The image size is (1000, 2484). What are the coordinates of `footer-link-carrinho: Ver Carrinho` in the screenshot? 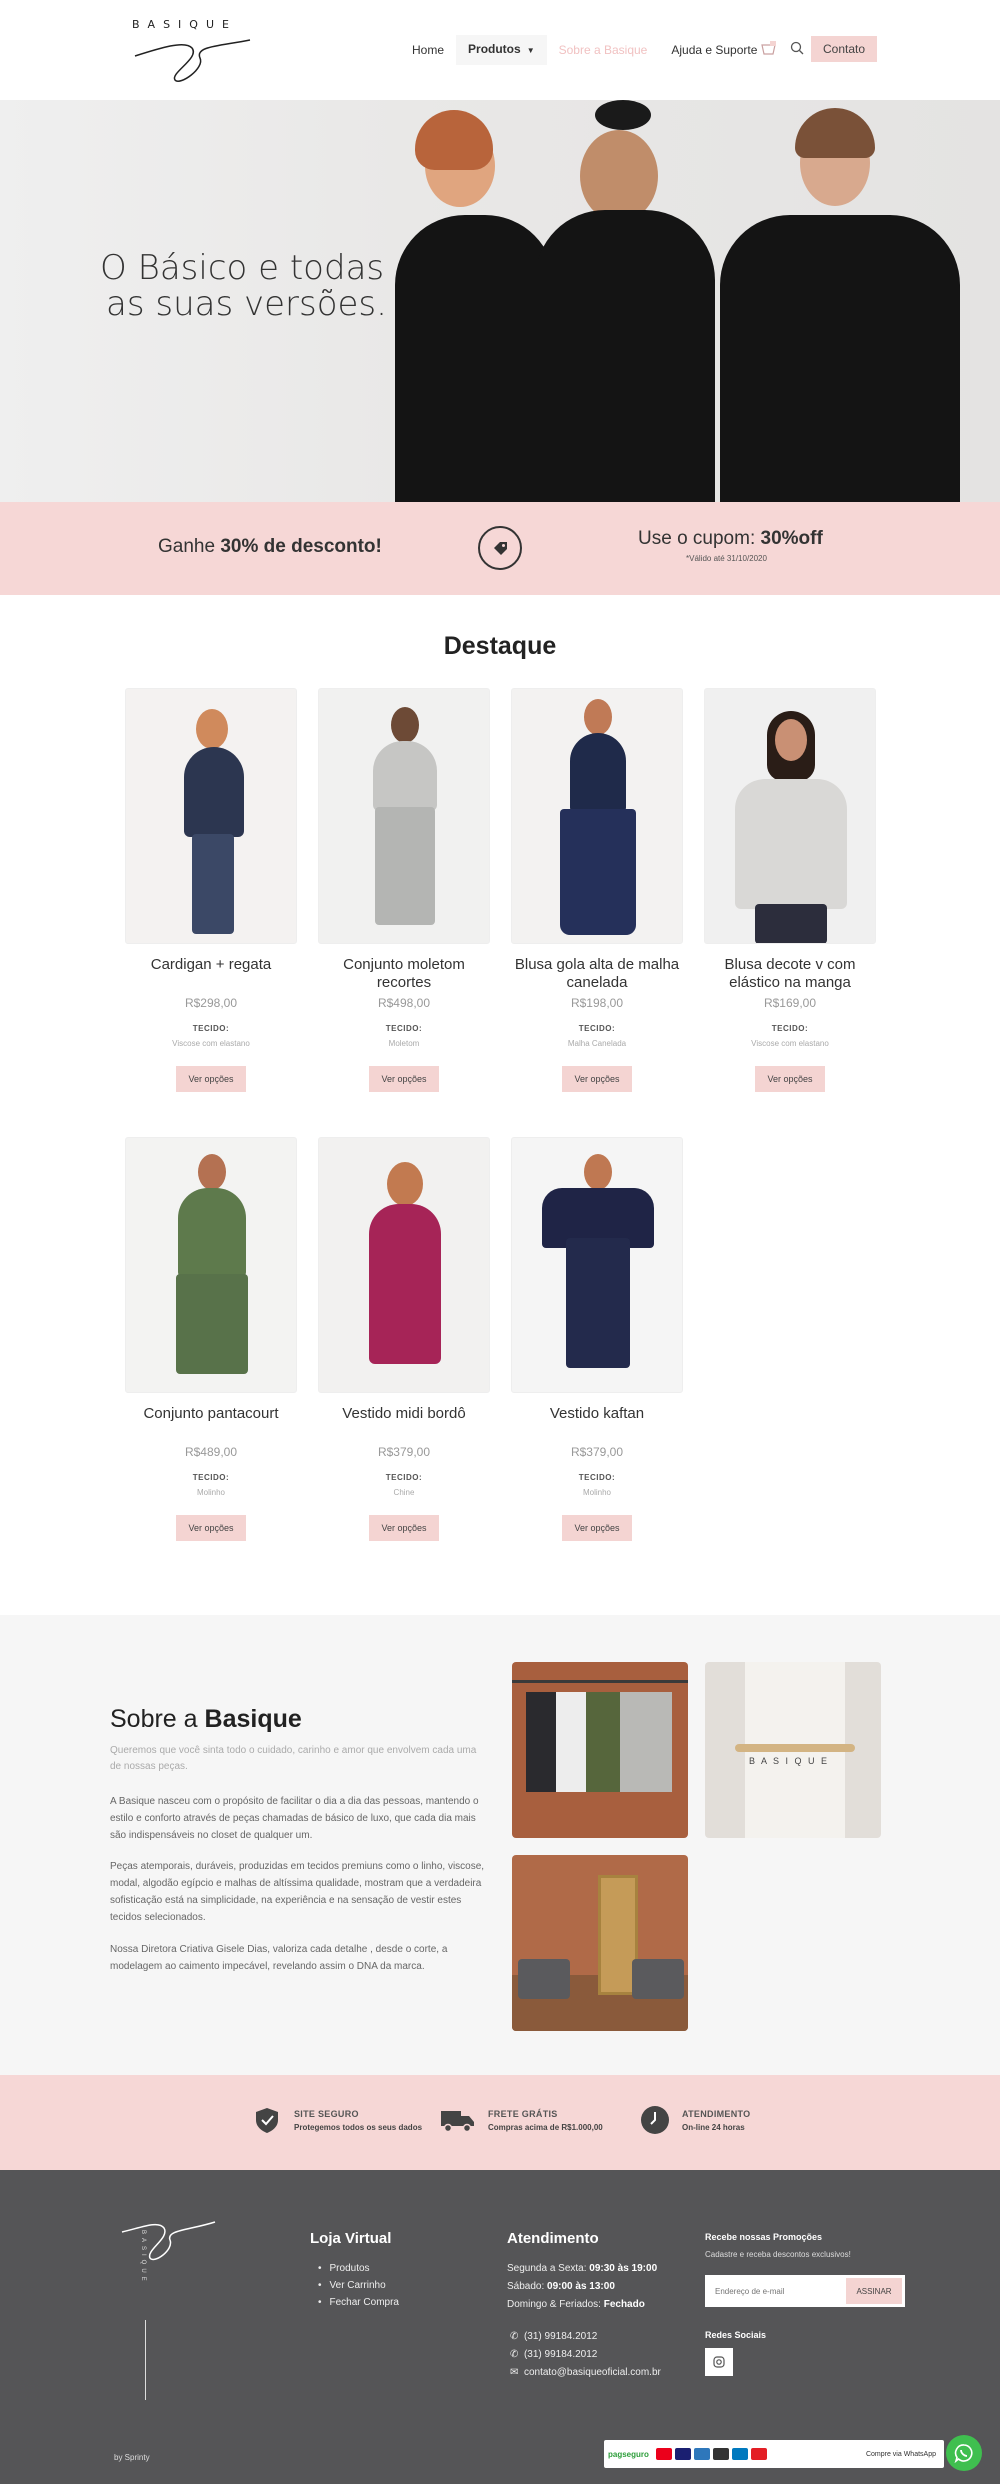 It's located at (358, 2285).